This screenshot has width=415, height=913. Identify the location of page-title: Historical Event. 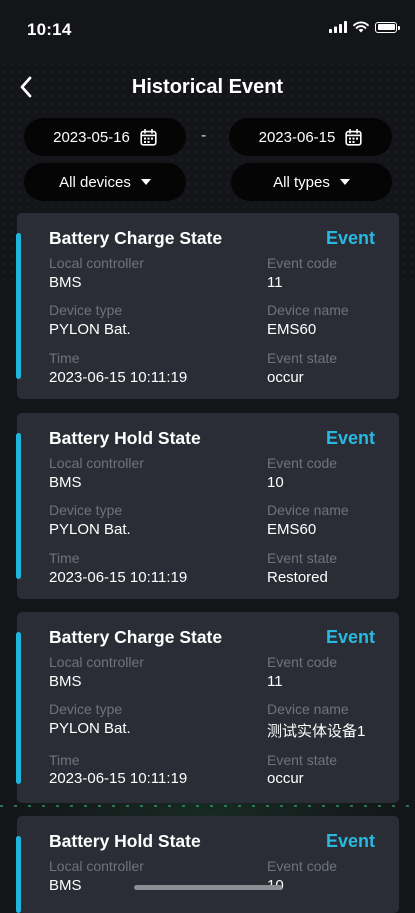
(207, 87).